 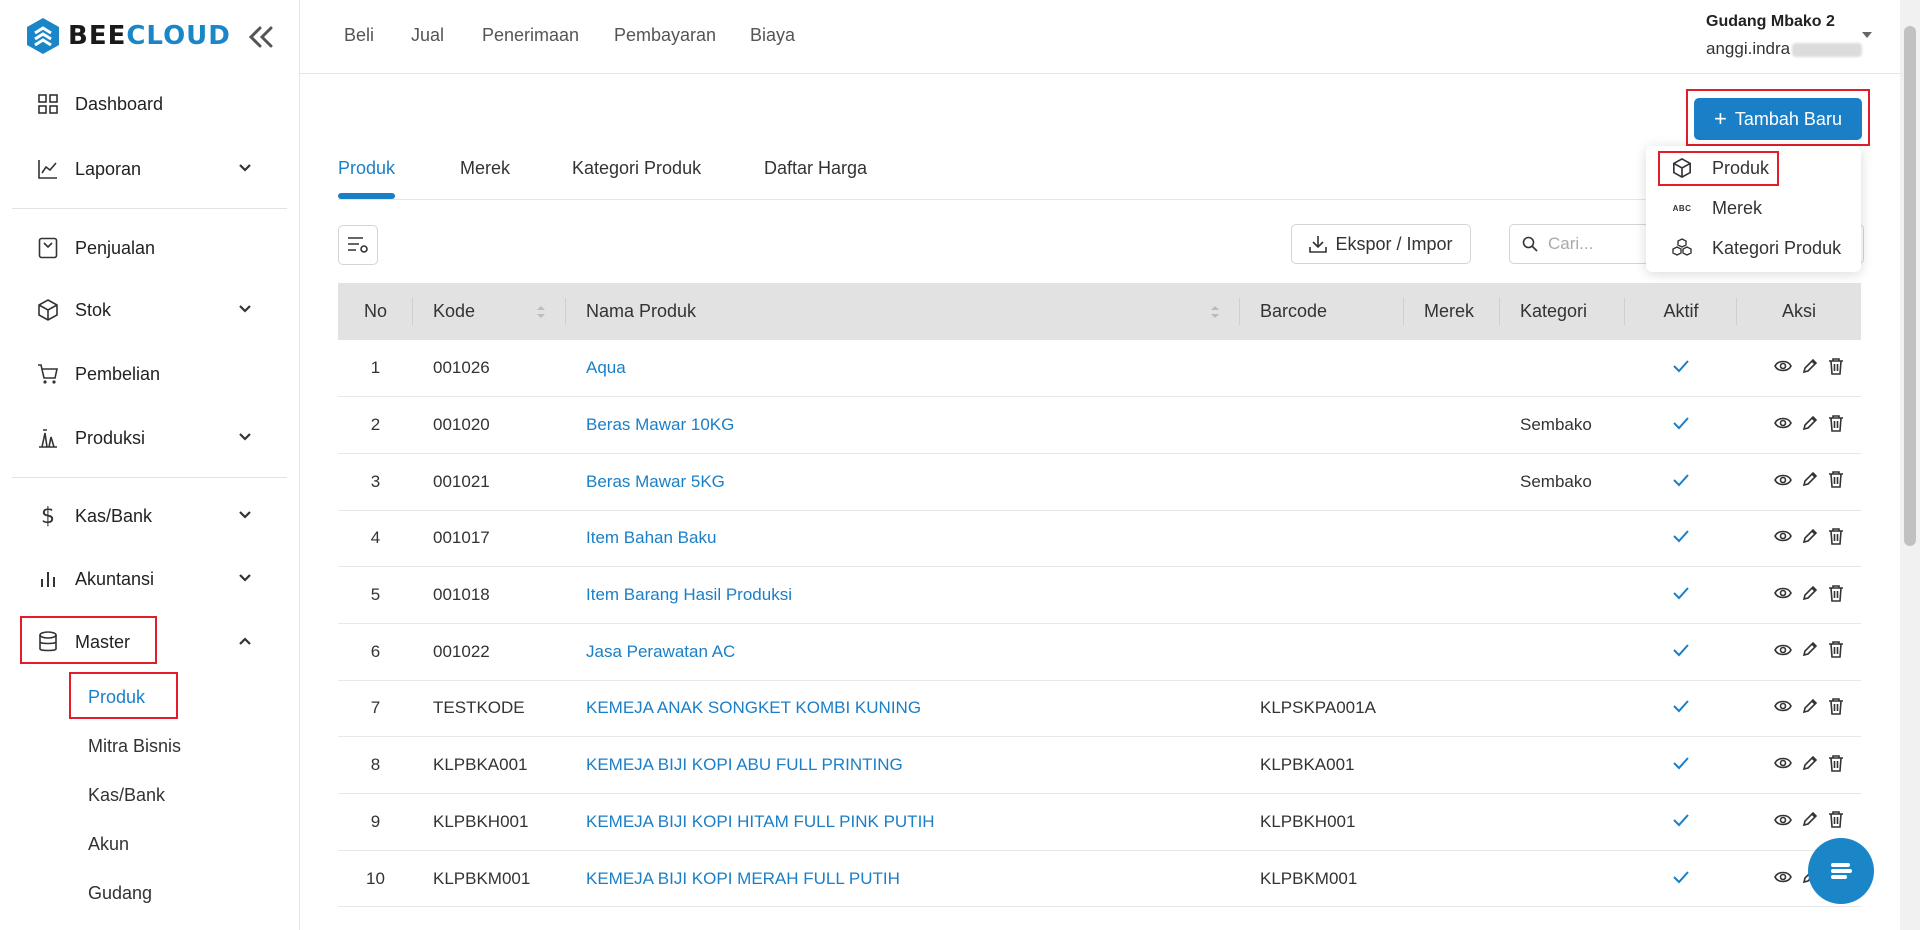 What do you see at coordinates (903, 538) in the screenshot?
I see `product-name-link: Item Bahan Baku` at bounding box center [903, 538].